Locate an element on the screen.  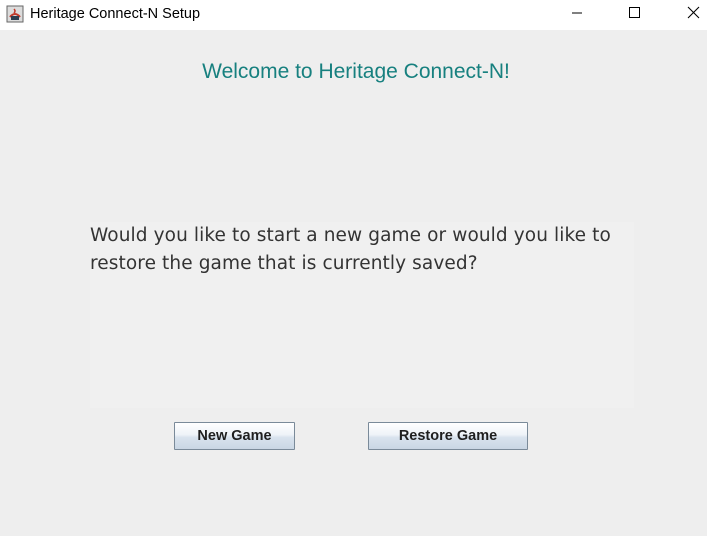
maximize-button is located at coordinates (634, 13).